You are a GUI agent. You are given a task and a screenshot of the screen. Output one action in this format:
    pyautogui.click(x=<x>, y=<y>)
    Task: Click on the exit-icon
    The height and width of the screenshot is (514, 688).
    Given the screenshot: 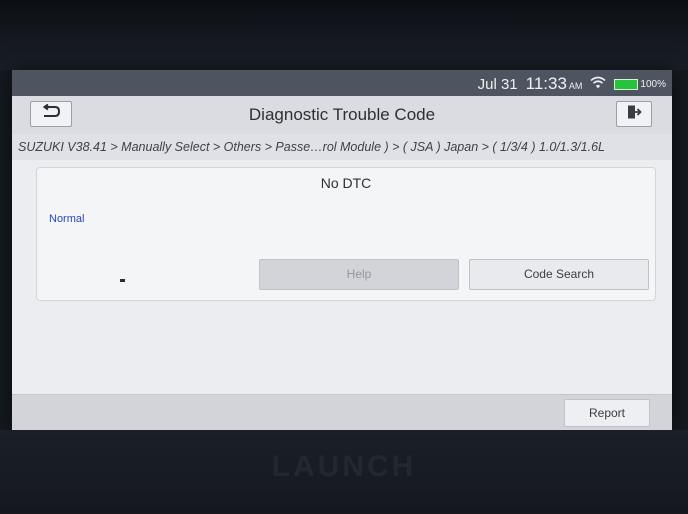 What is the action you would take?
    pyautogui.click(x=634, y=114)
    